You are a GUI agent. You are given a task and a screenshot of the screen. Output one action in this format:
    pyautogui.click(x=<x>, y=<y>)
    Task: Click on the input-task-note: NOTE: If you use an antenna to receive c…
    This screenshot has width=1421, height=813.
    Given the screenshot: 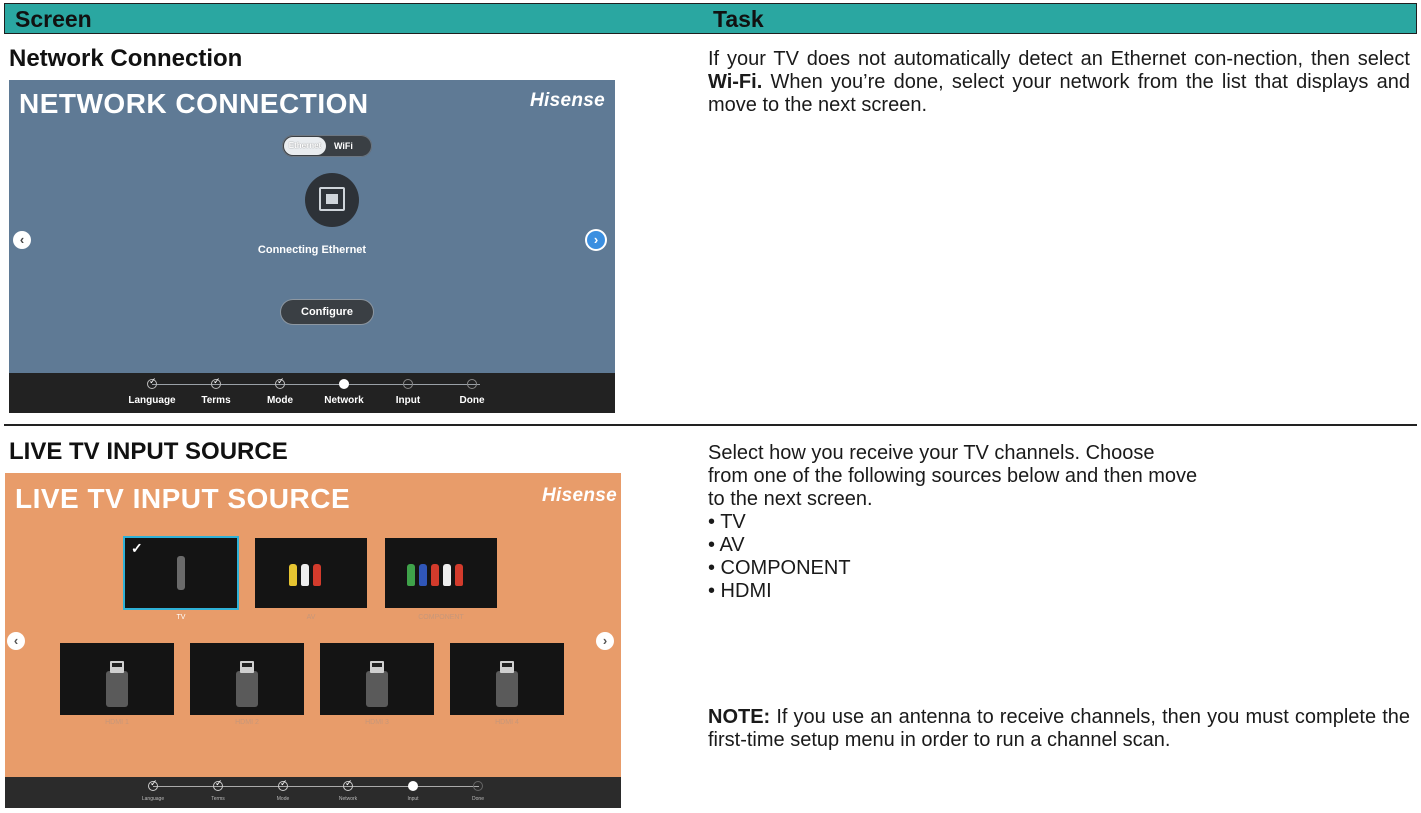 What is the action you would take?
    pyautogui.click(x=1059, y=729)
    